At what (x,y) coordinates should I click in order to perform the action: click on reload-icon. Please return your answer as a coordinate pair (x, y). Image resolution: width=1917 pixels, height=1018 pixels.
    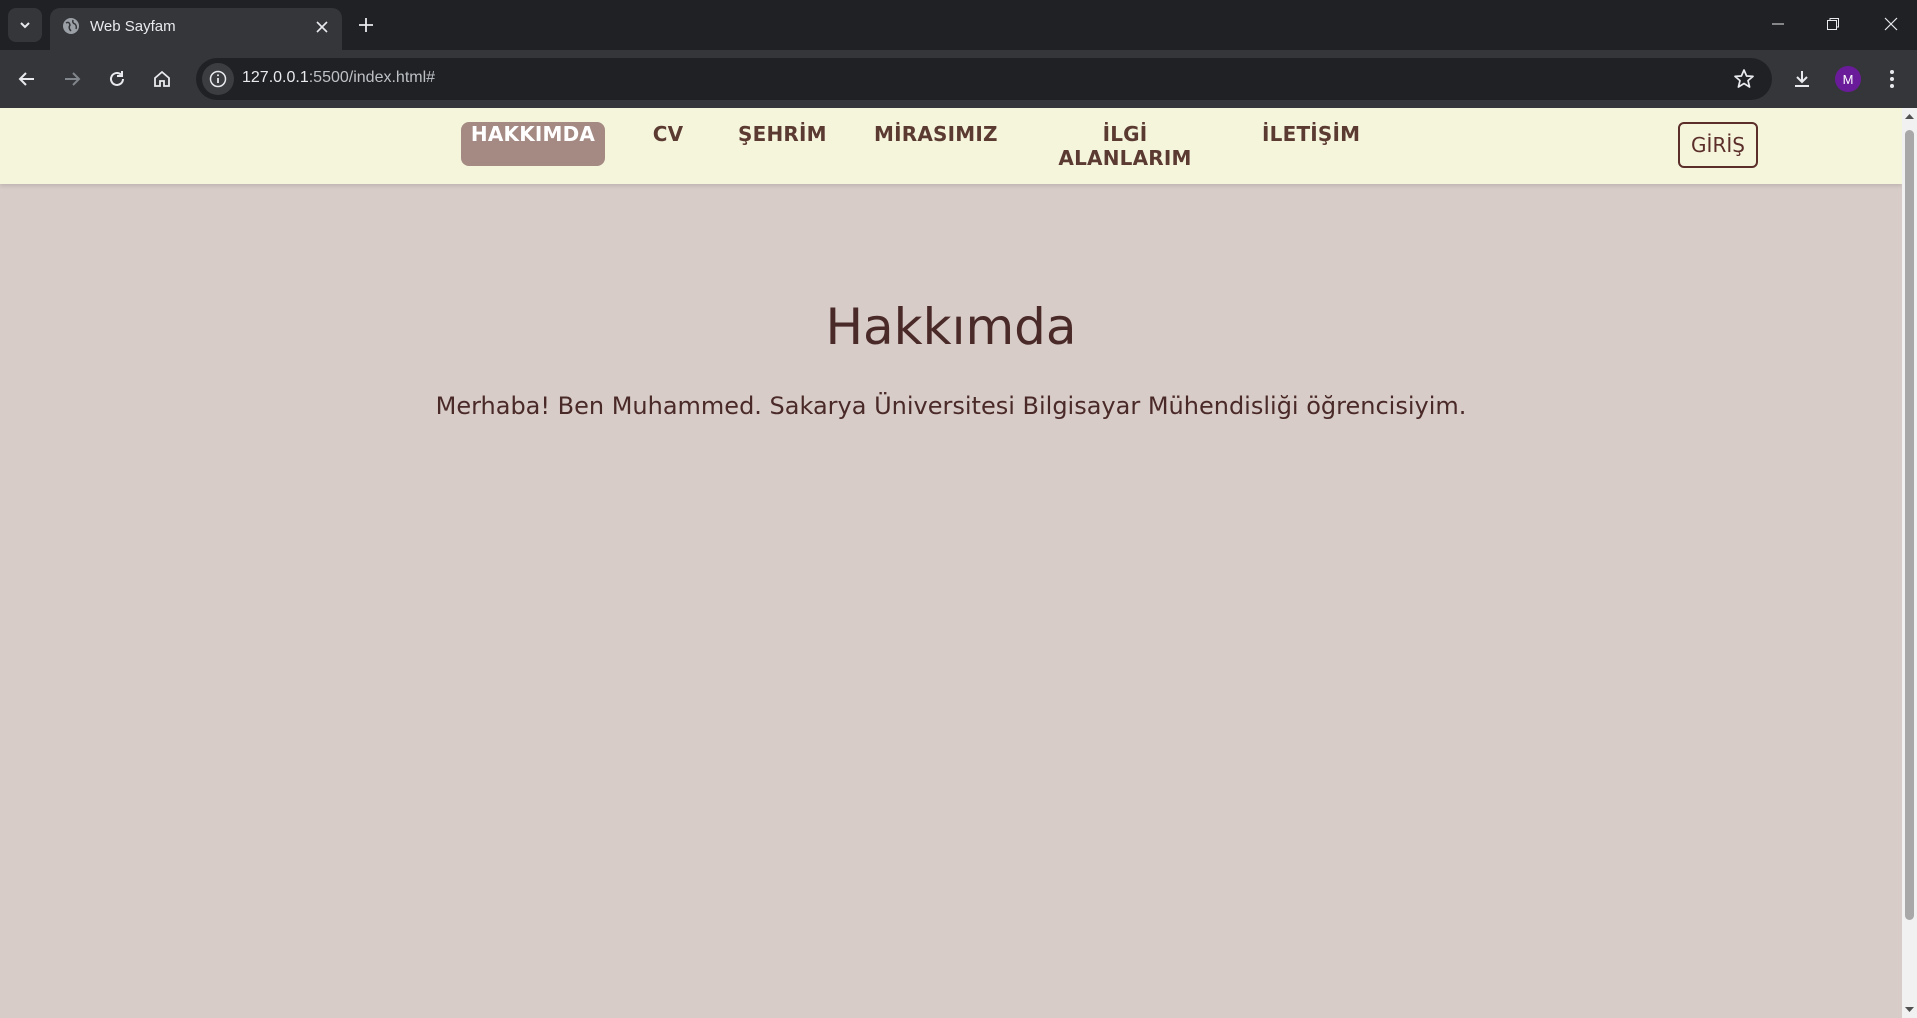
    Looking at the image, I should click on (117, 78).